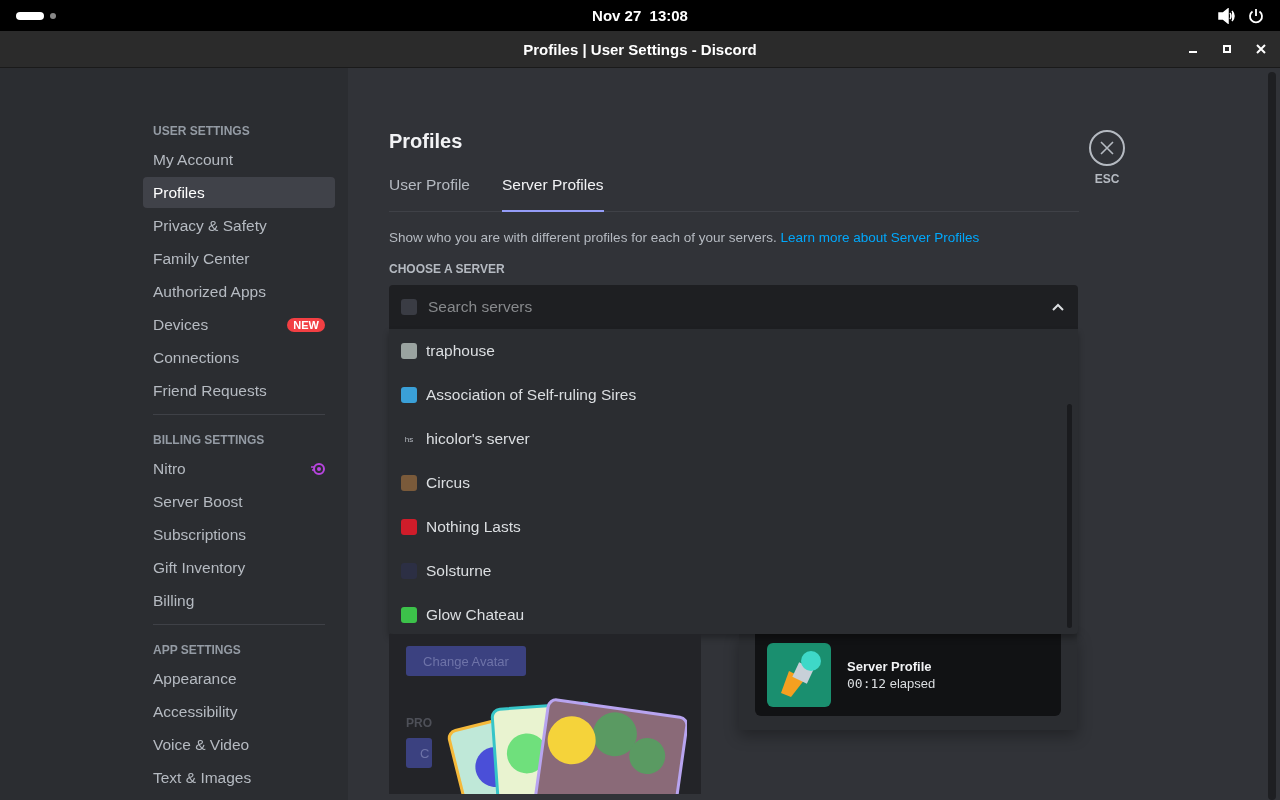  Describe the element at coordinates (429, 191) in the screenshot. I see `tab: User Profile` at that location.